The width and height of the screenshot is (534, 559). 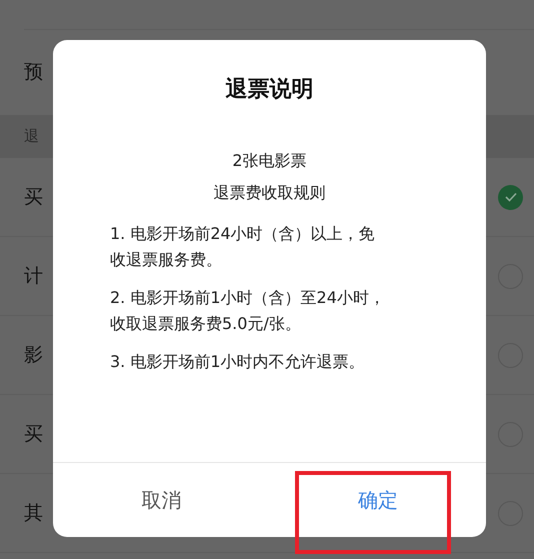 What do you see at coordinates (248, 311) in the screenshot?
I see `rule-text: 2. 电影开场前1小时（含）至24小时，收取退票服务费5.0元/张。` at bounding box center [248, 311].